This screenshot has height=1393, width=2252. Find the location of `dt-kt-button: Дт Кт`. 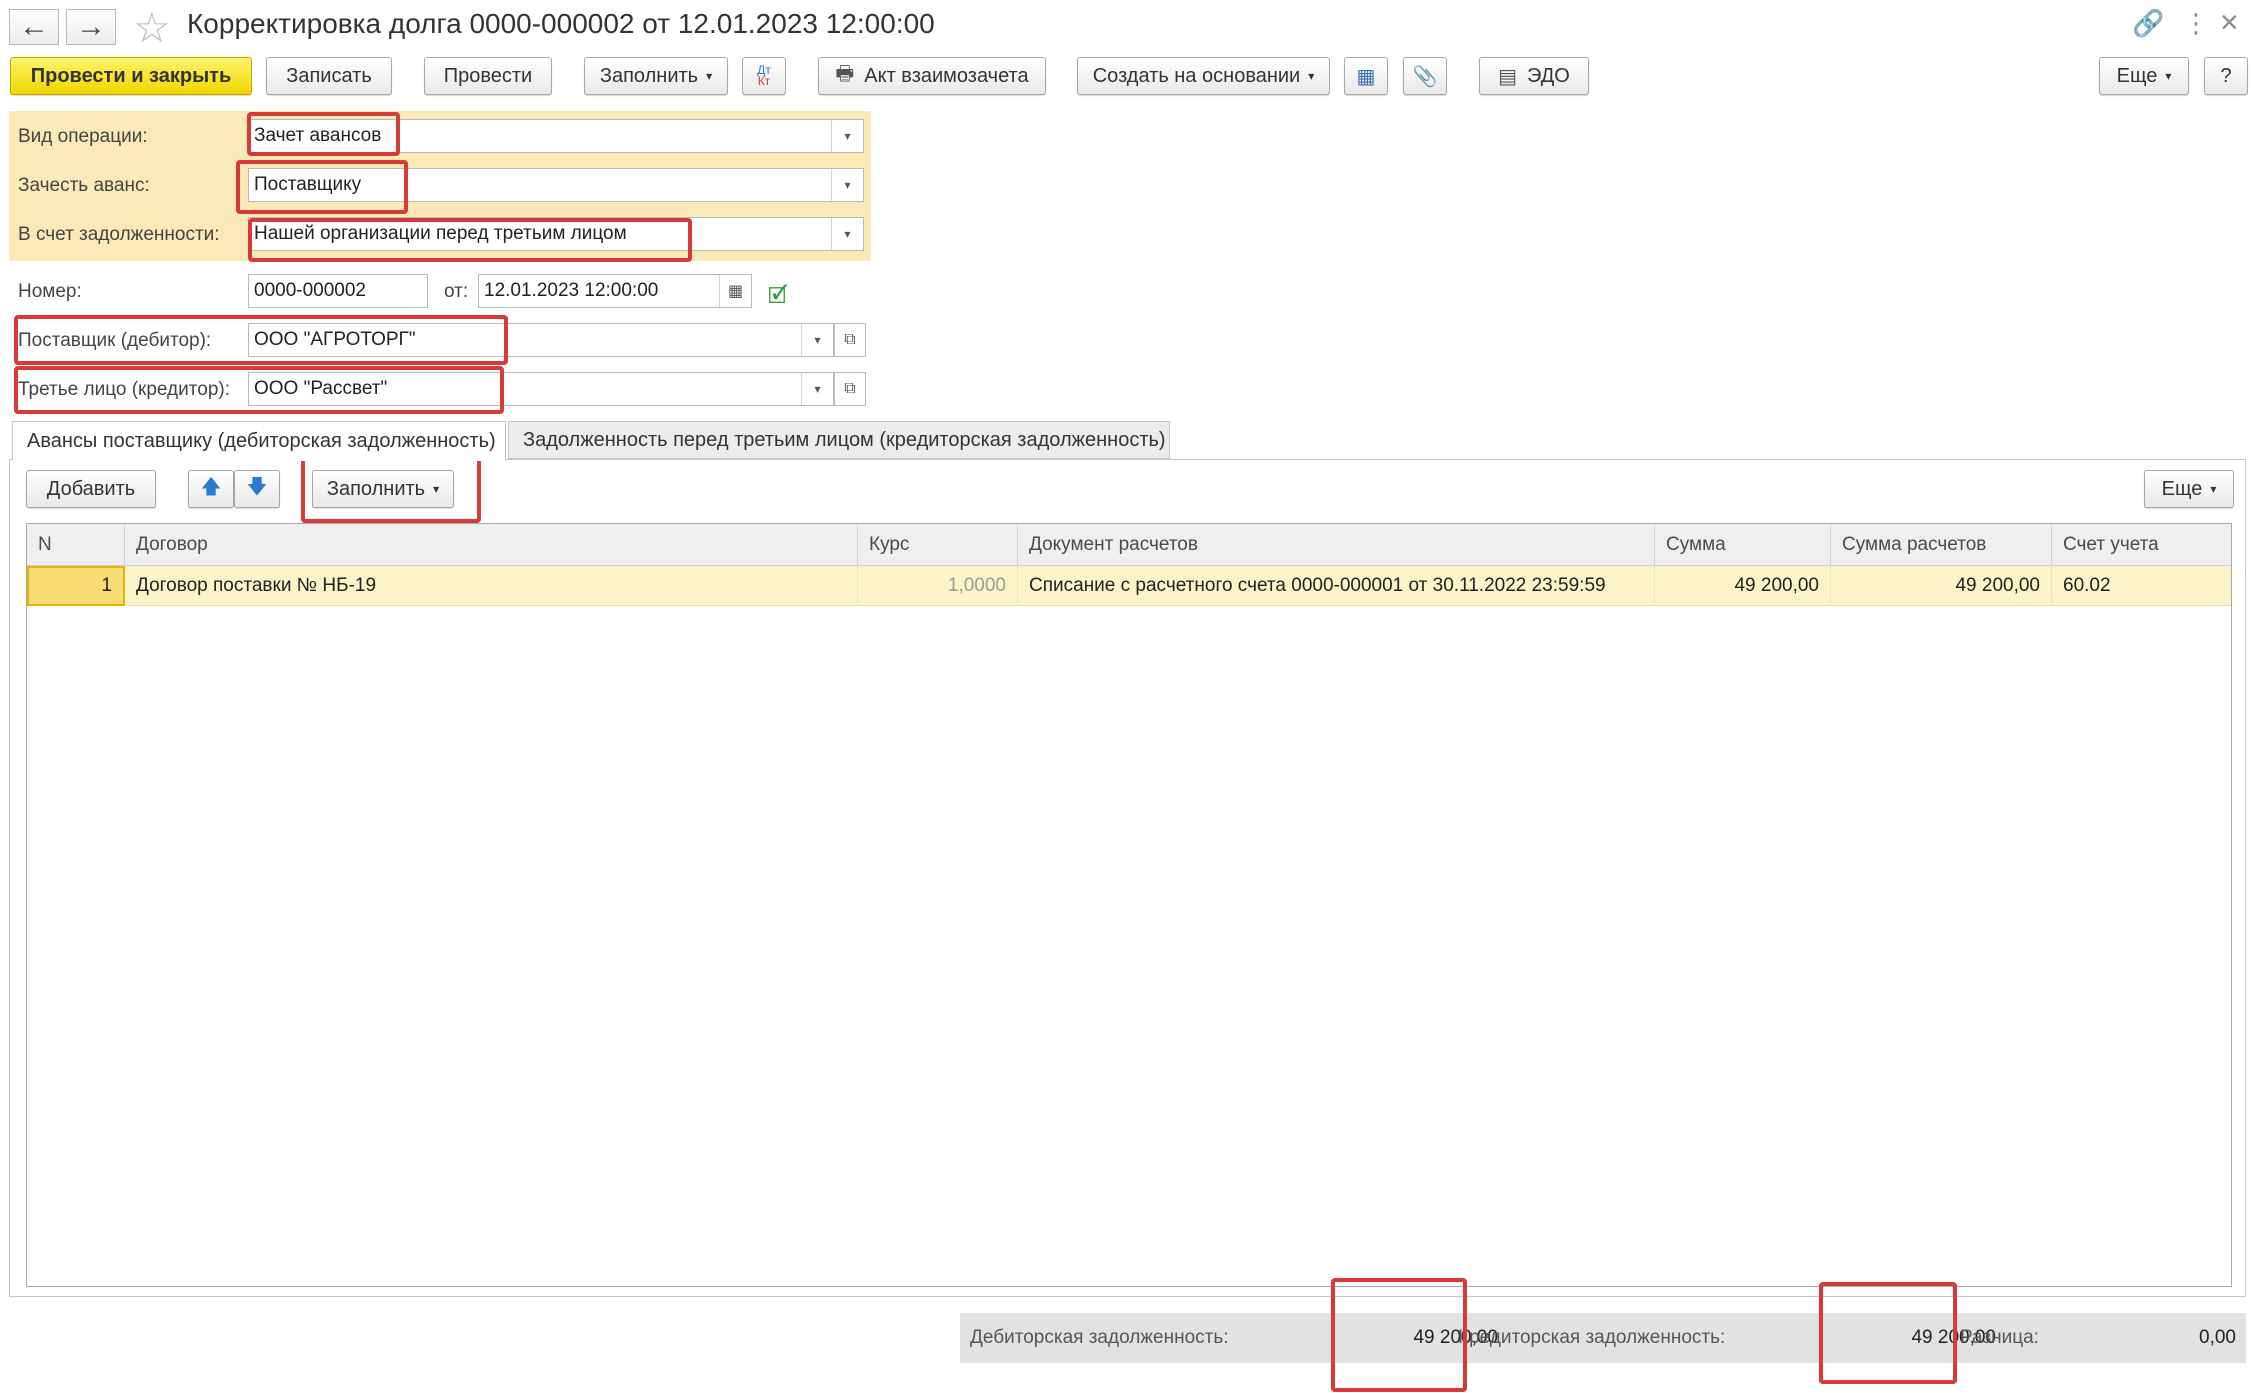

dt-kt-button: Дт Кт is located at coordinates (764, 76).